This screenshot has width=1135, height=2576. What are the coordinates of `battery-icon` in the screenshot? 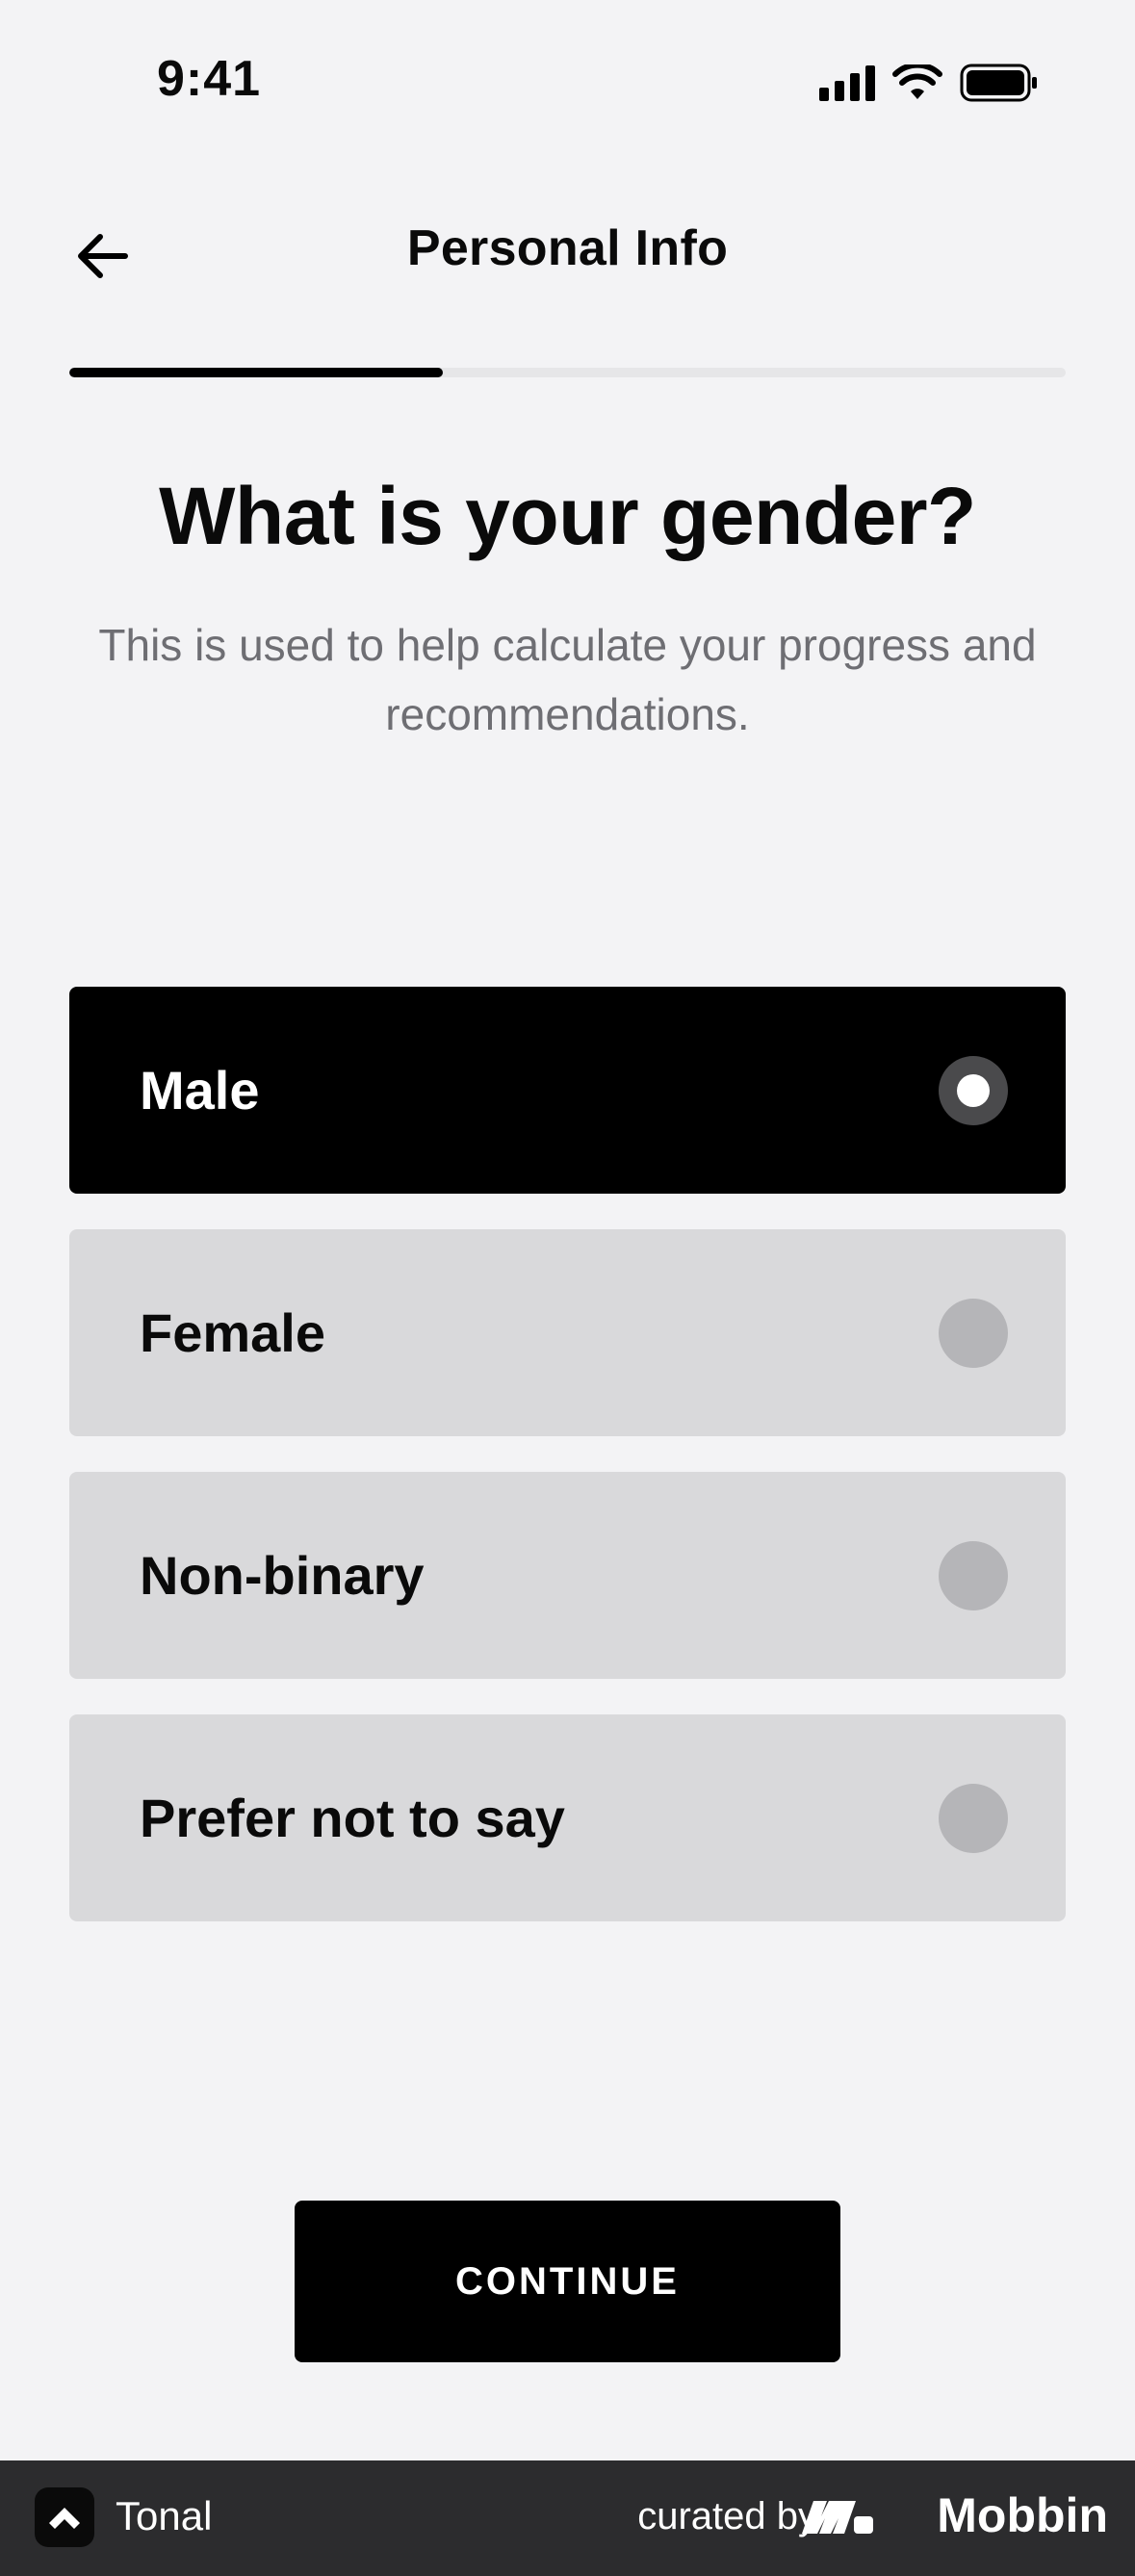 It's located at (998, 83).